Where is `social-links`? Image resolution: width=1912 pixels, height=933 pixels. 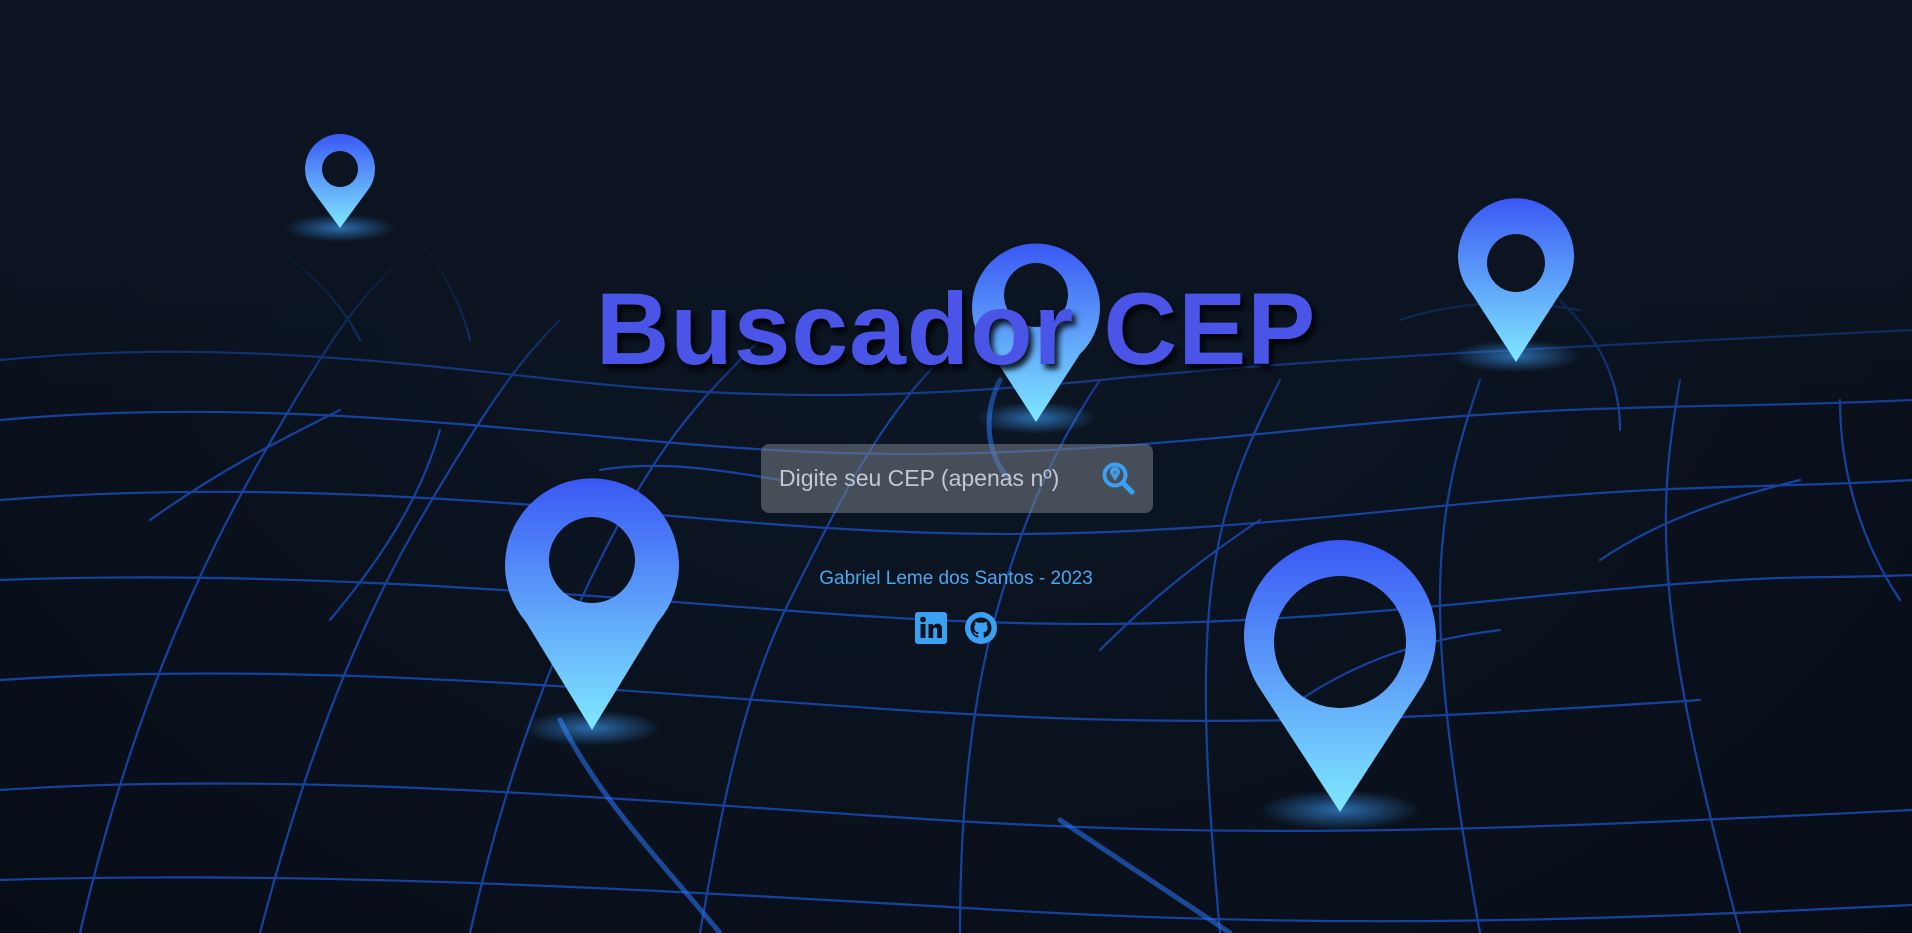 social-links is located at coordinates (956, 628).